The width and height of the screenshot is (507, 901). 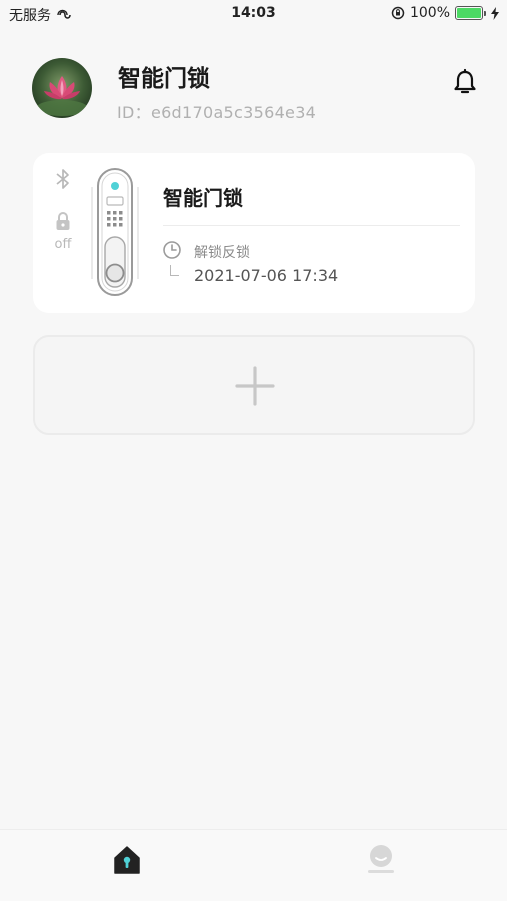 What do you see at coordinates (174, 270) in the screenshot?
I see `event-connector` at bounding box center [174, 270].